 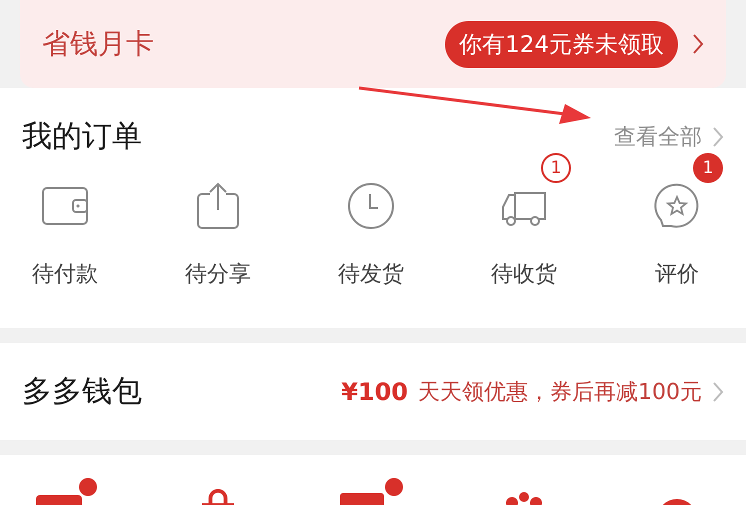 I want to click on star-bubble-icon, so click(x=677, y=206).